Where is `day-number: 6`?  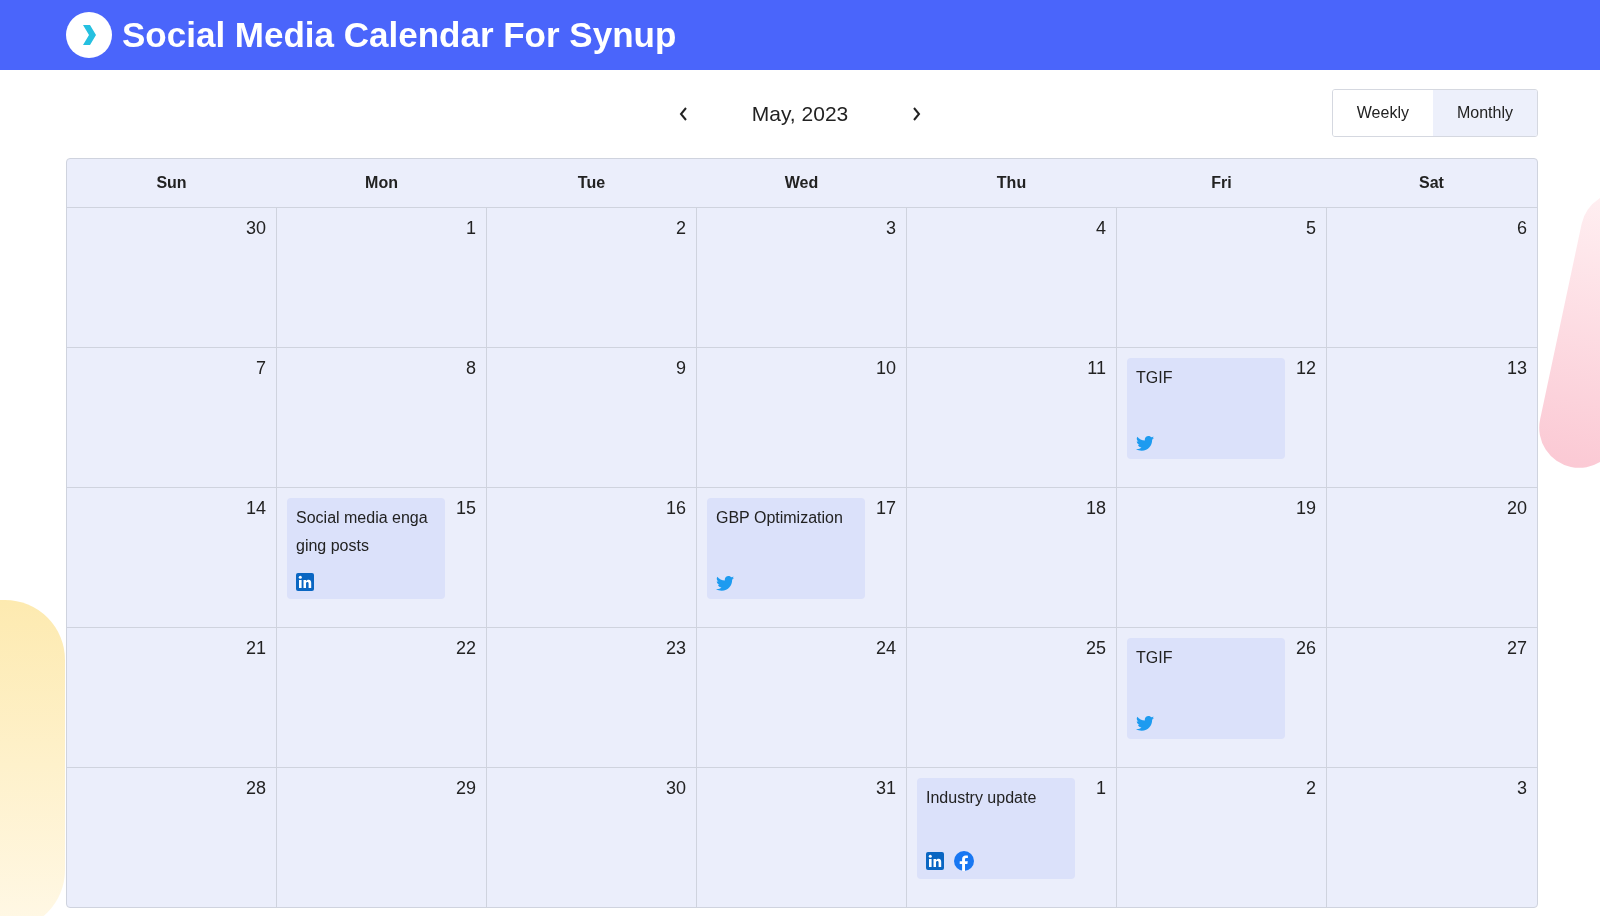 day-number: 6 is located at coordinates (1522, 229).